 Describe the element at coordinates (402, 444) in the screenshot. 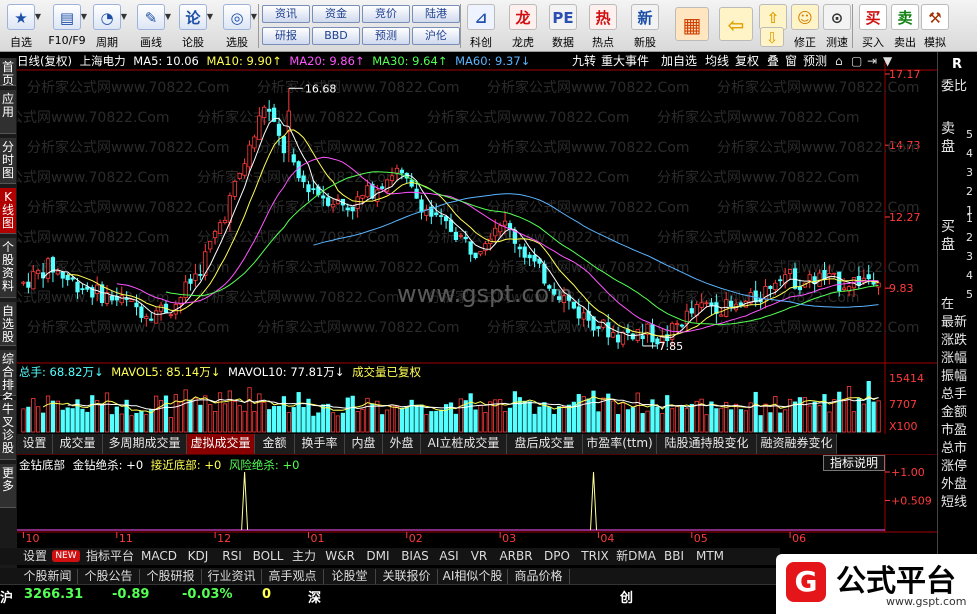

I see `sub-tab-7: 外盘` at that location.